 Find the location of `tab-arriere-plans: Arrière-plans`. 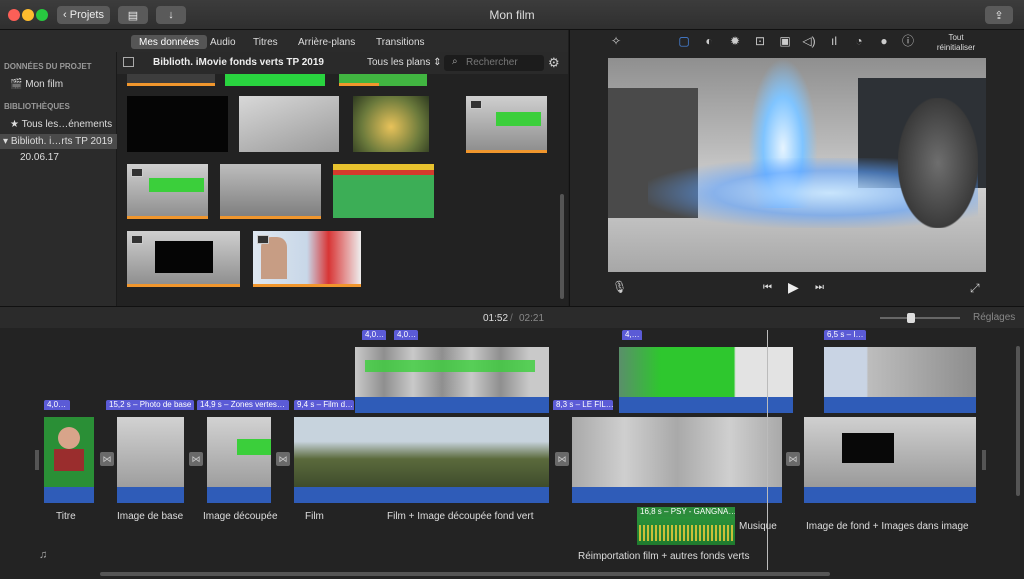

tab-arriere-plans: Arrière-plans is located at coordinates (326, 42).